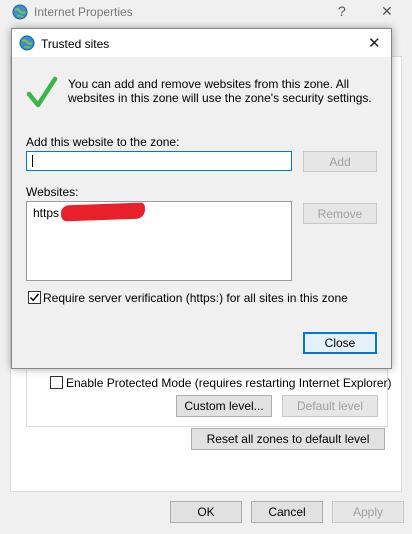 This screenshot has height=534, width=412. What do you see at coordinates (368, 512) in the screenshot?
I see `apply-button: Apply` at bounding box center [368, 512].